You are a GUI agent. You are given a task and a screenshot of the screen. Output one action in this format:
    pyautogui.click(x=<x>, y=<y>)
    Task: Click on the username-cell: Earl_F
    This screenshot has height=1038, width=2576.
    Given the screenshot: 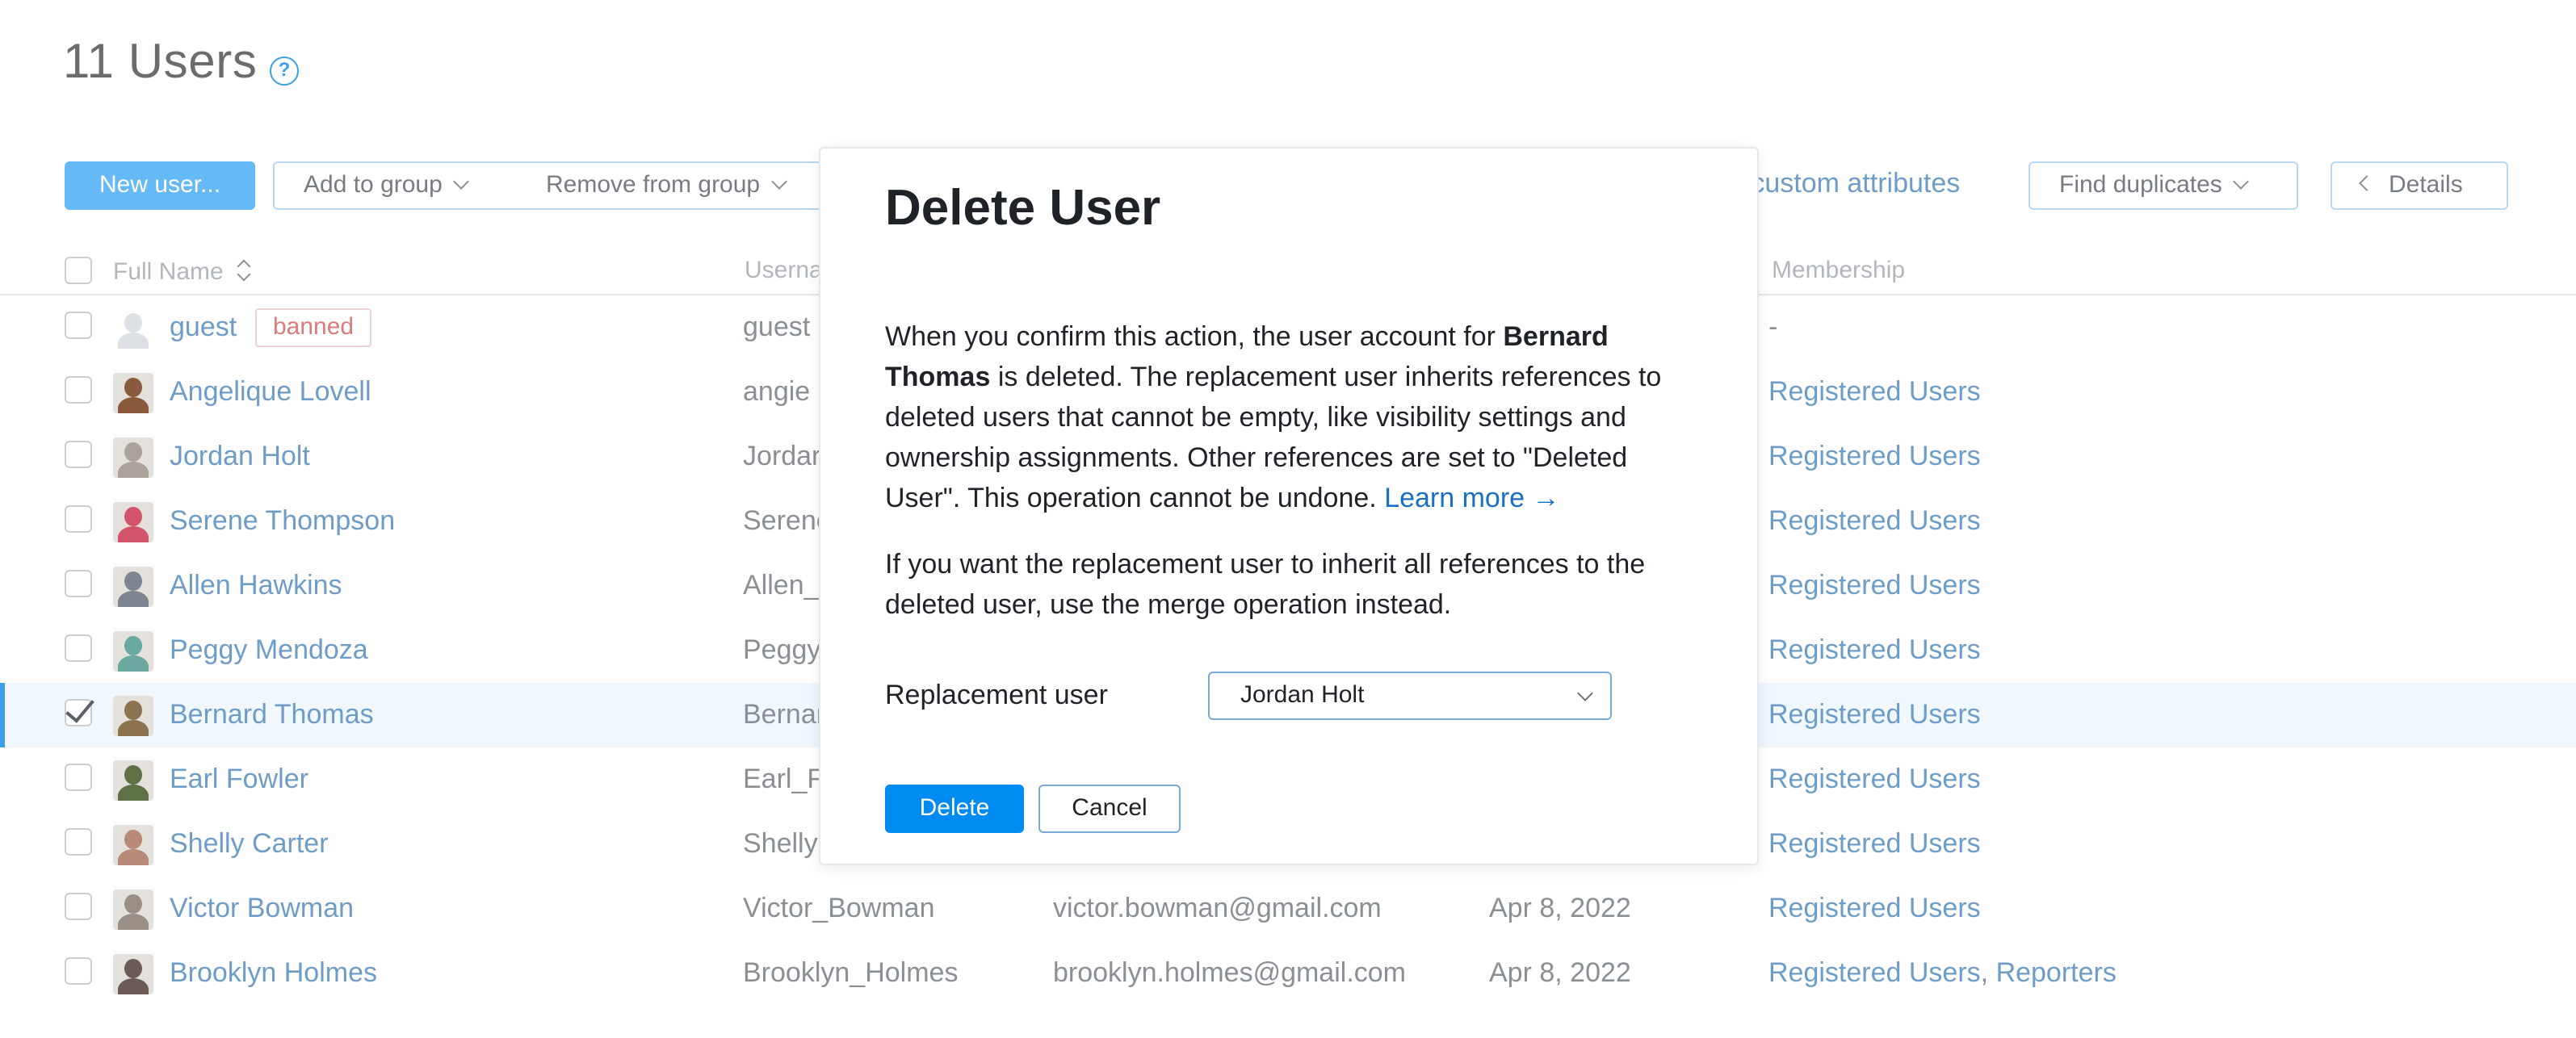 What is the action you would take?
    pyautogui.click(x=783, y=780)
    